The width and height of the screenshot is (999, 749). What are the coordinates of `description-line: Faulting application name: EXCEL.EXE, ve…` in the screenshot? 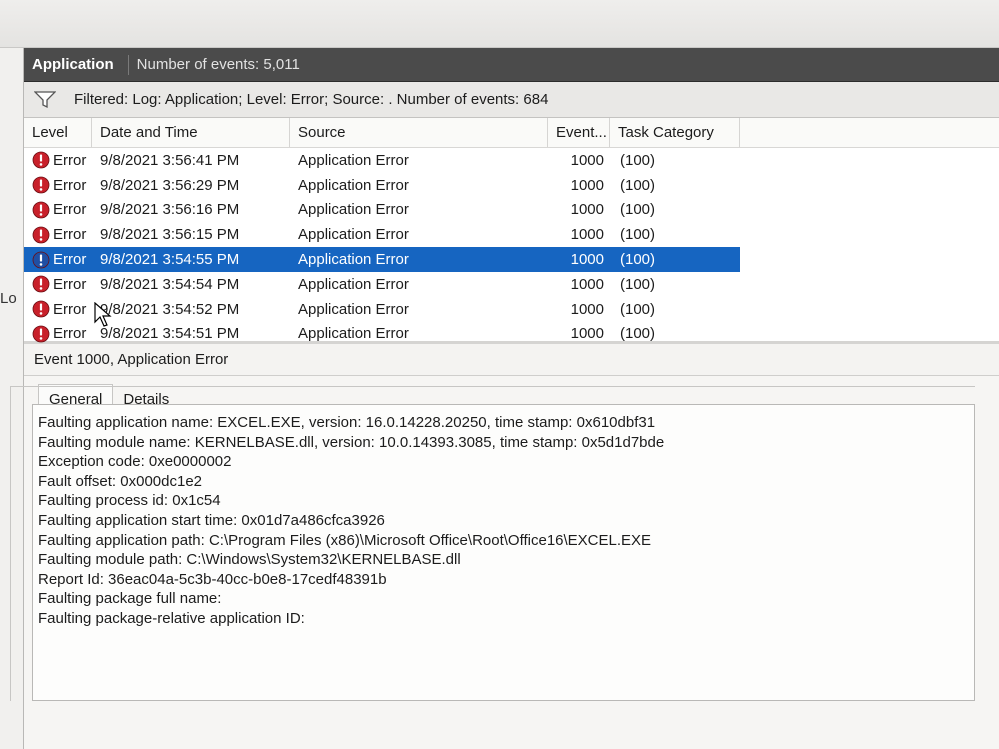 It's located at (347, 422).